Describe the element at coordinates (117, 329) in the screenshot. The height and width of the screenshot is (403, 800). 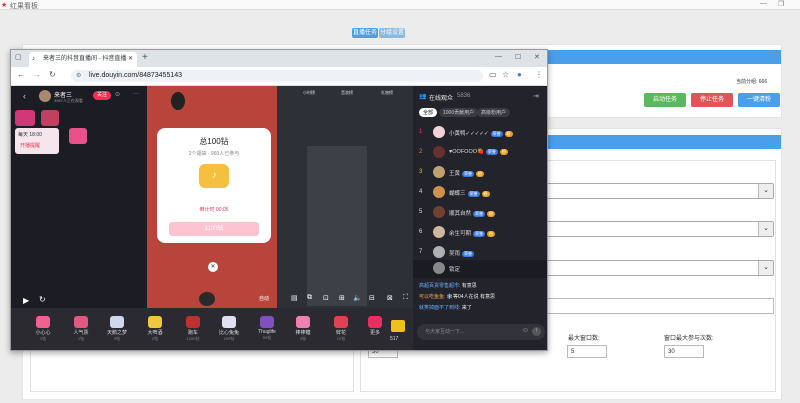
I see `gift-item: 天鹅之梦 9钻` at that location.